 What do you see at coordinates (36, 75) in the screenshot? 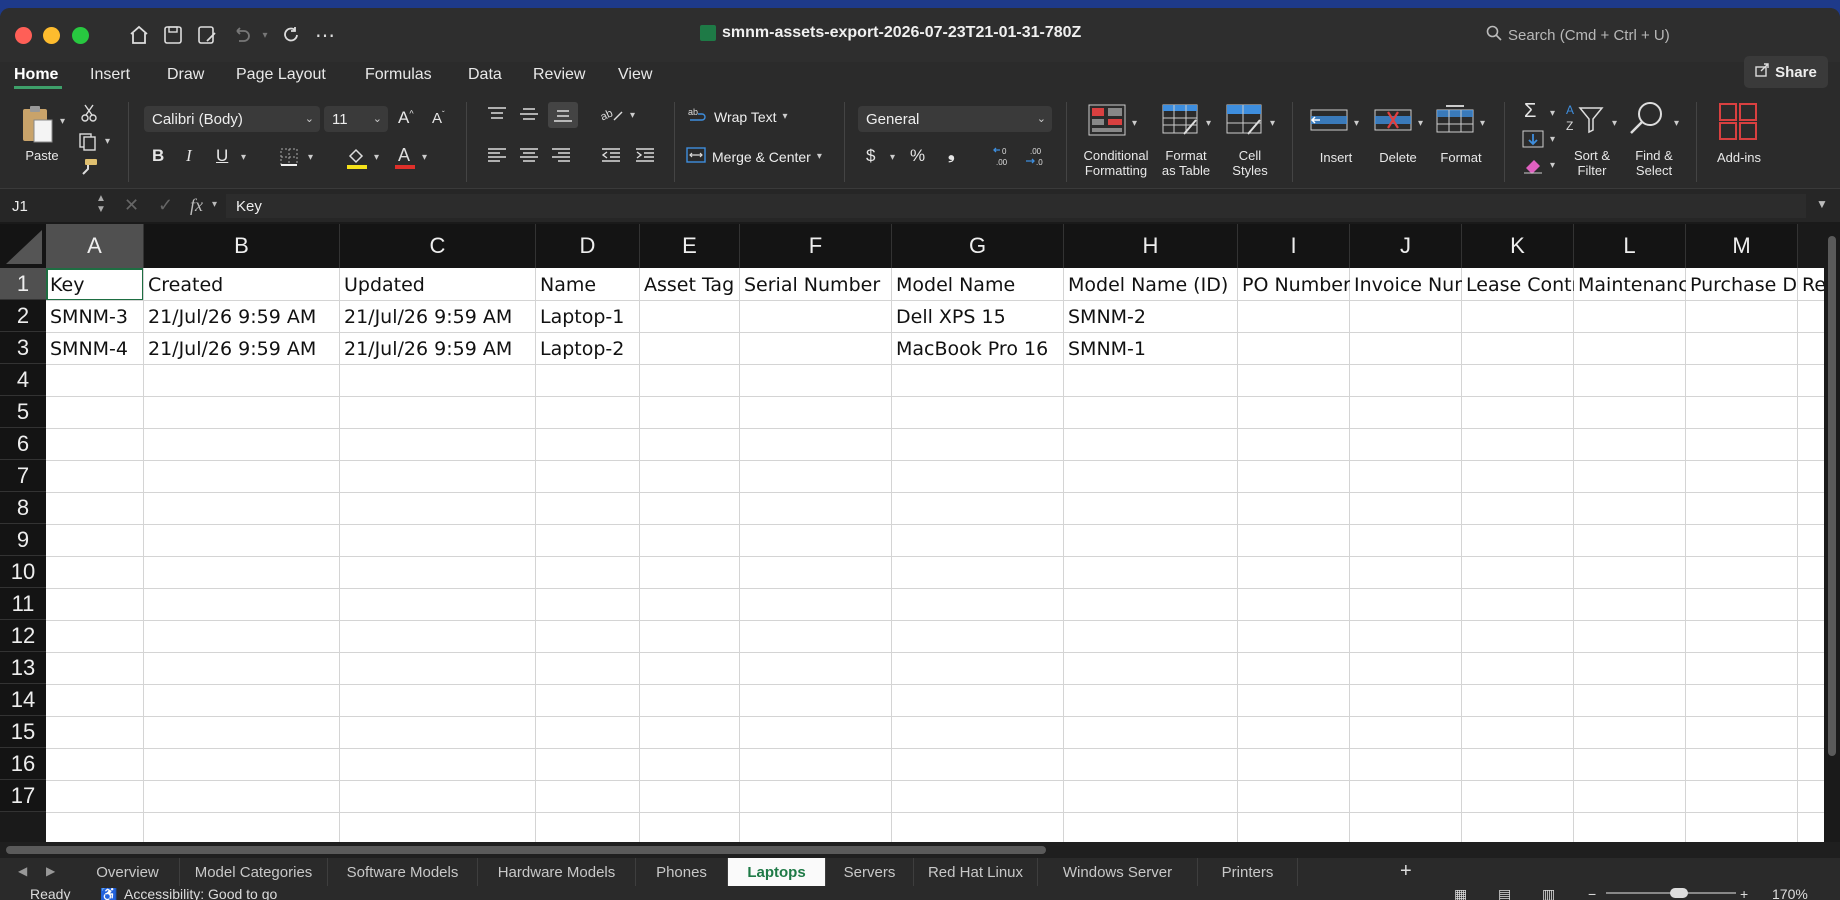
I see `tab-home: Home` at bounding box center [36, 75].